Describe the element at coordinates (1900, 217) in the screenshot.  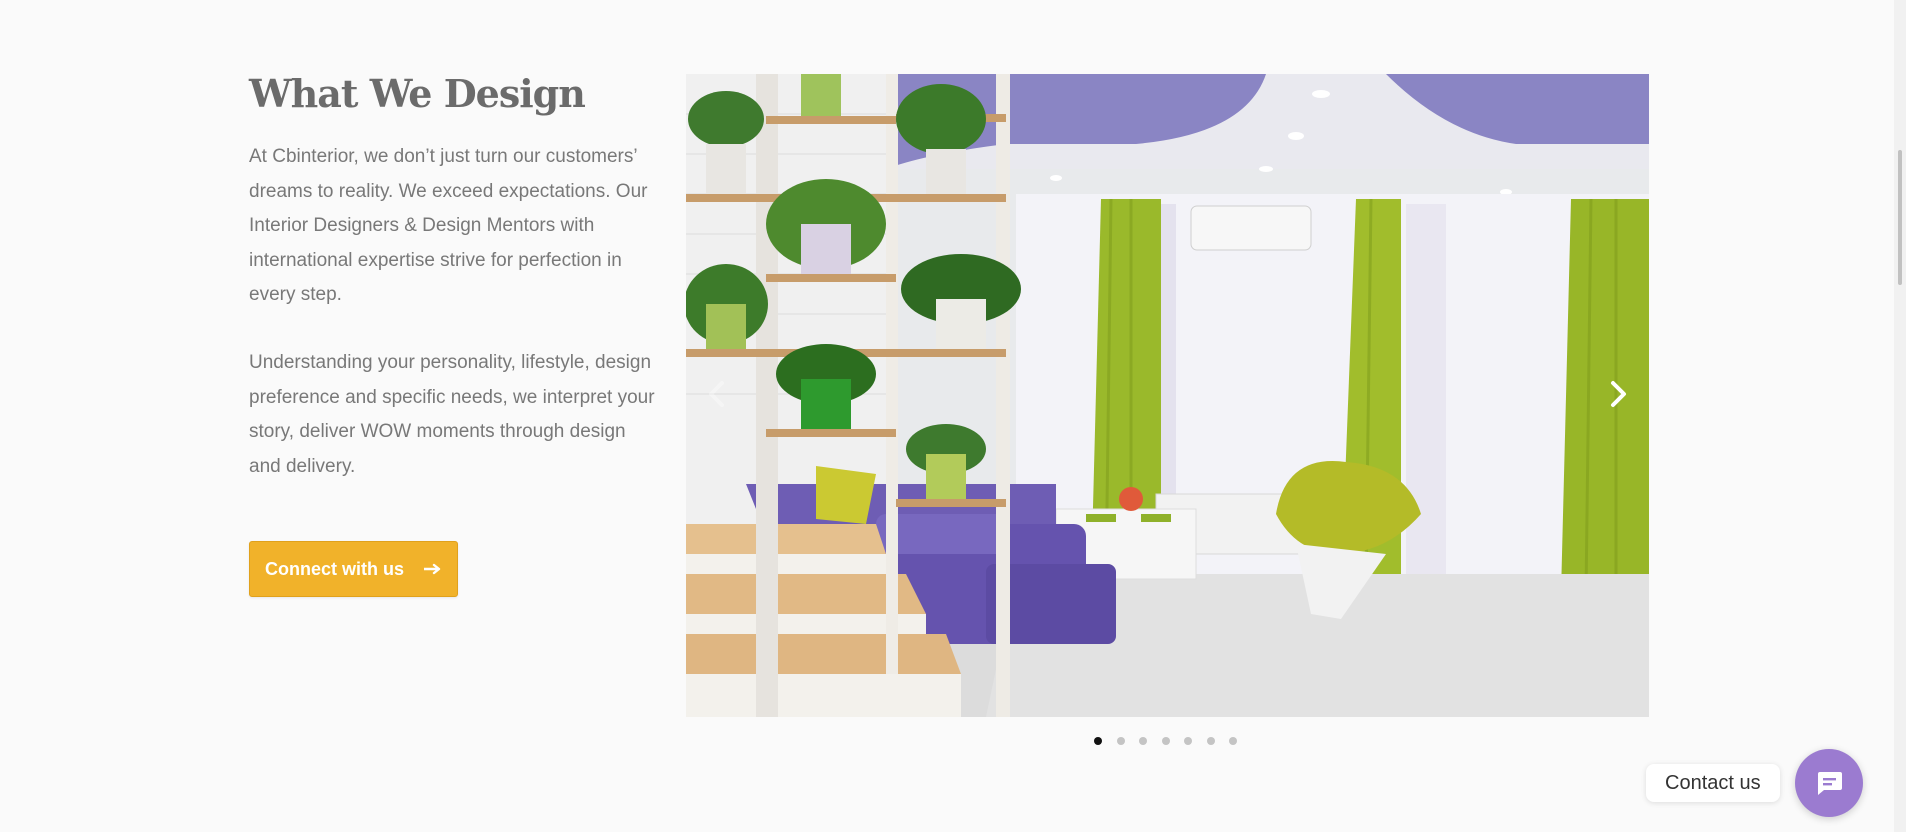
I see `scrollbar-thumb` at that location.